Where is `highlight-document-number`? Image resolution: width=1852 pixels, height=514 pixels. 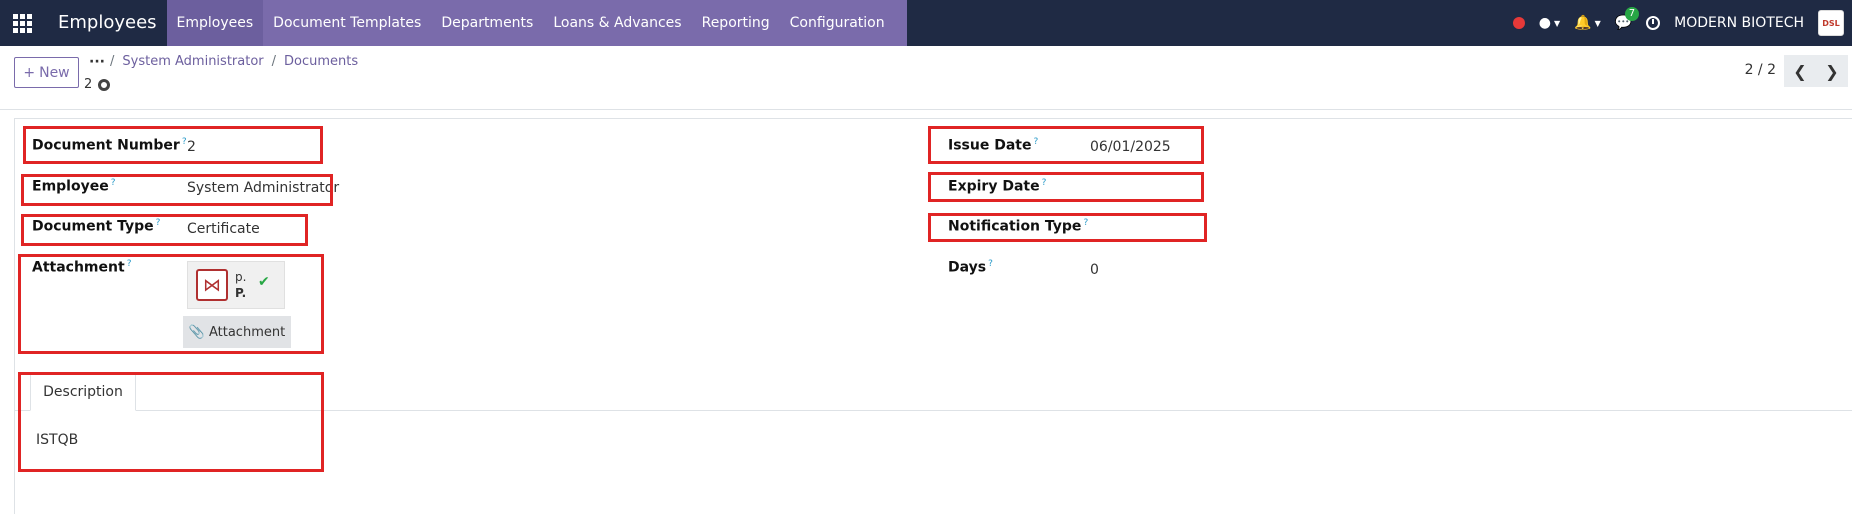
highlight-document-number is located at coordinates (173, 145).